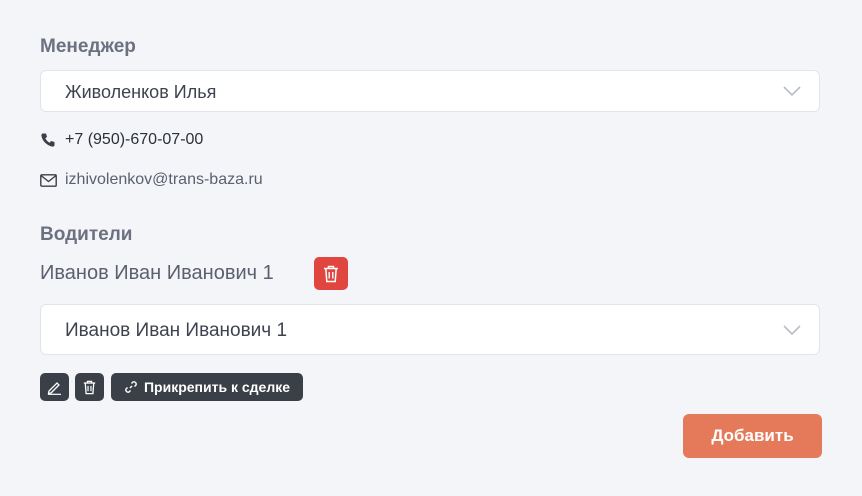 This screenshot has height=496, width=862. Describe the element at coordinates (141, 92) in the screenshot. I see `manager-select-value: Живоленков Илья` at that location.